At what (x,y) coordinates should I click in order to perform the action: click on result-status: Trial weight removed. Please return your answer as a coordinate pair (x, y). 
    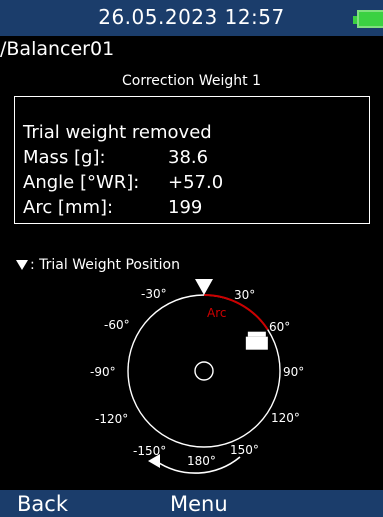
    Looking at the image, I should click on (117, 132).